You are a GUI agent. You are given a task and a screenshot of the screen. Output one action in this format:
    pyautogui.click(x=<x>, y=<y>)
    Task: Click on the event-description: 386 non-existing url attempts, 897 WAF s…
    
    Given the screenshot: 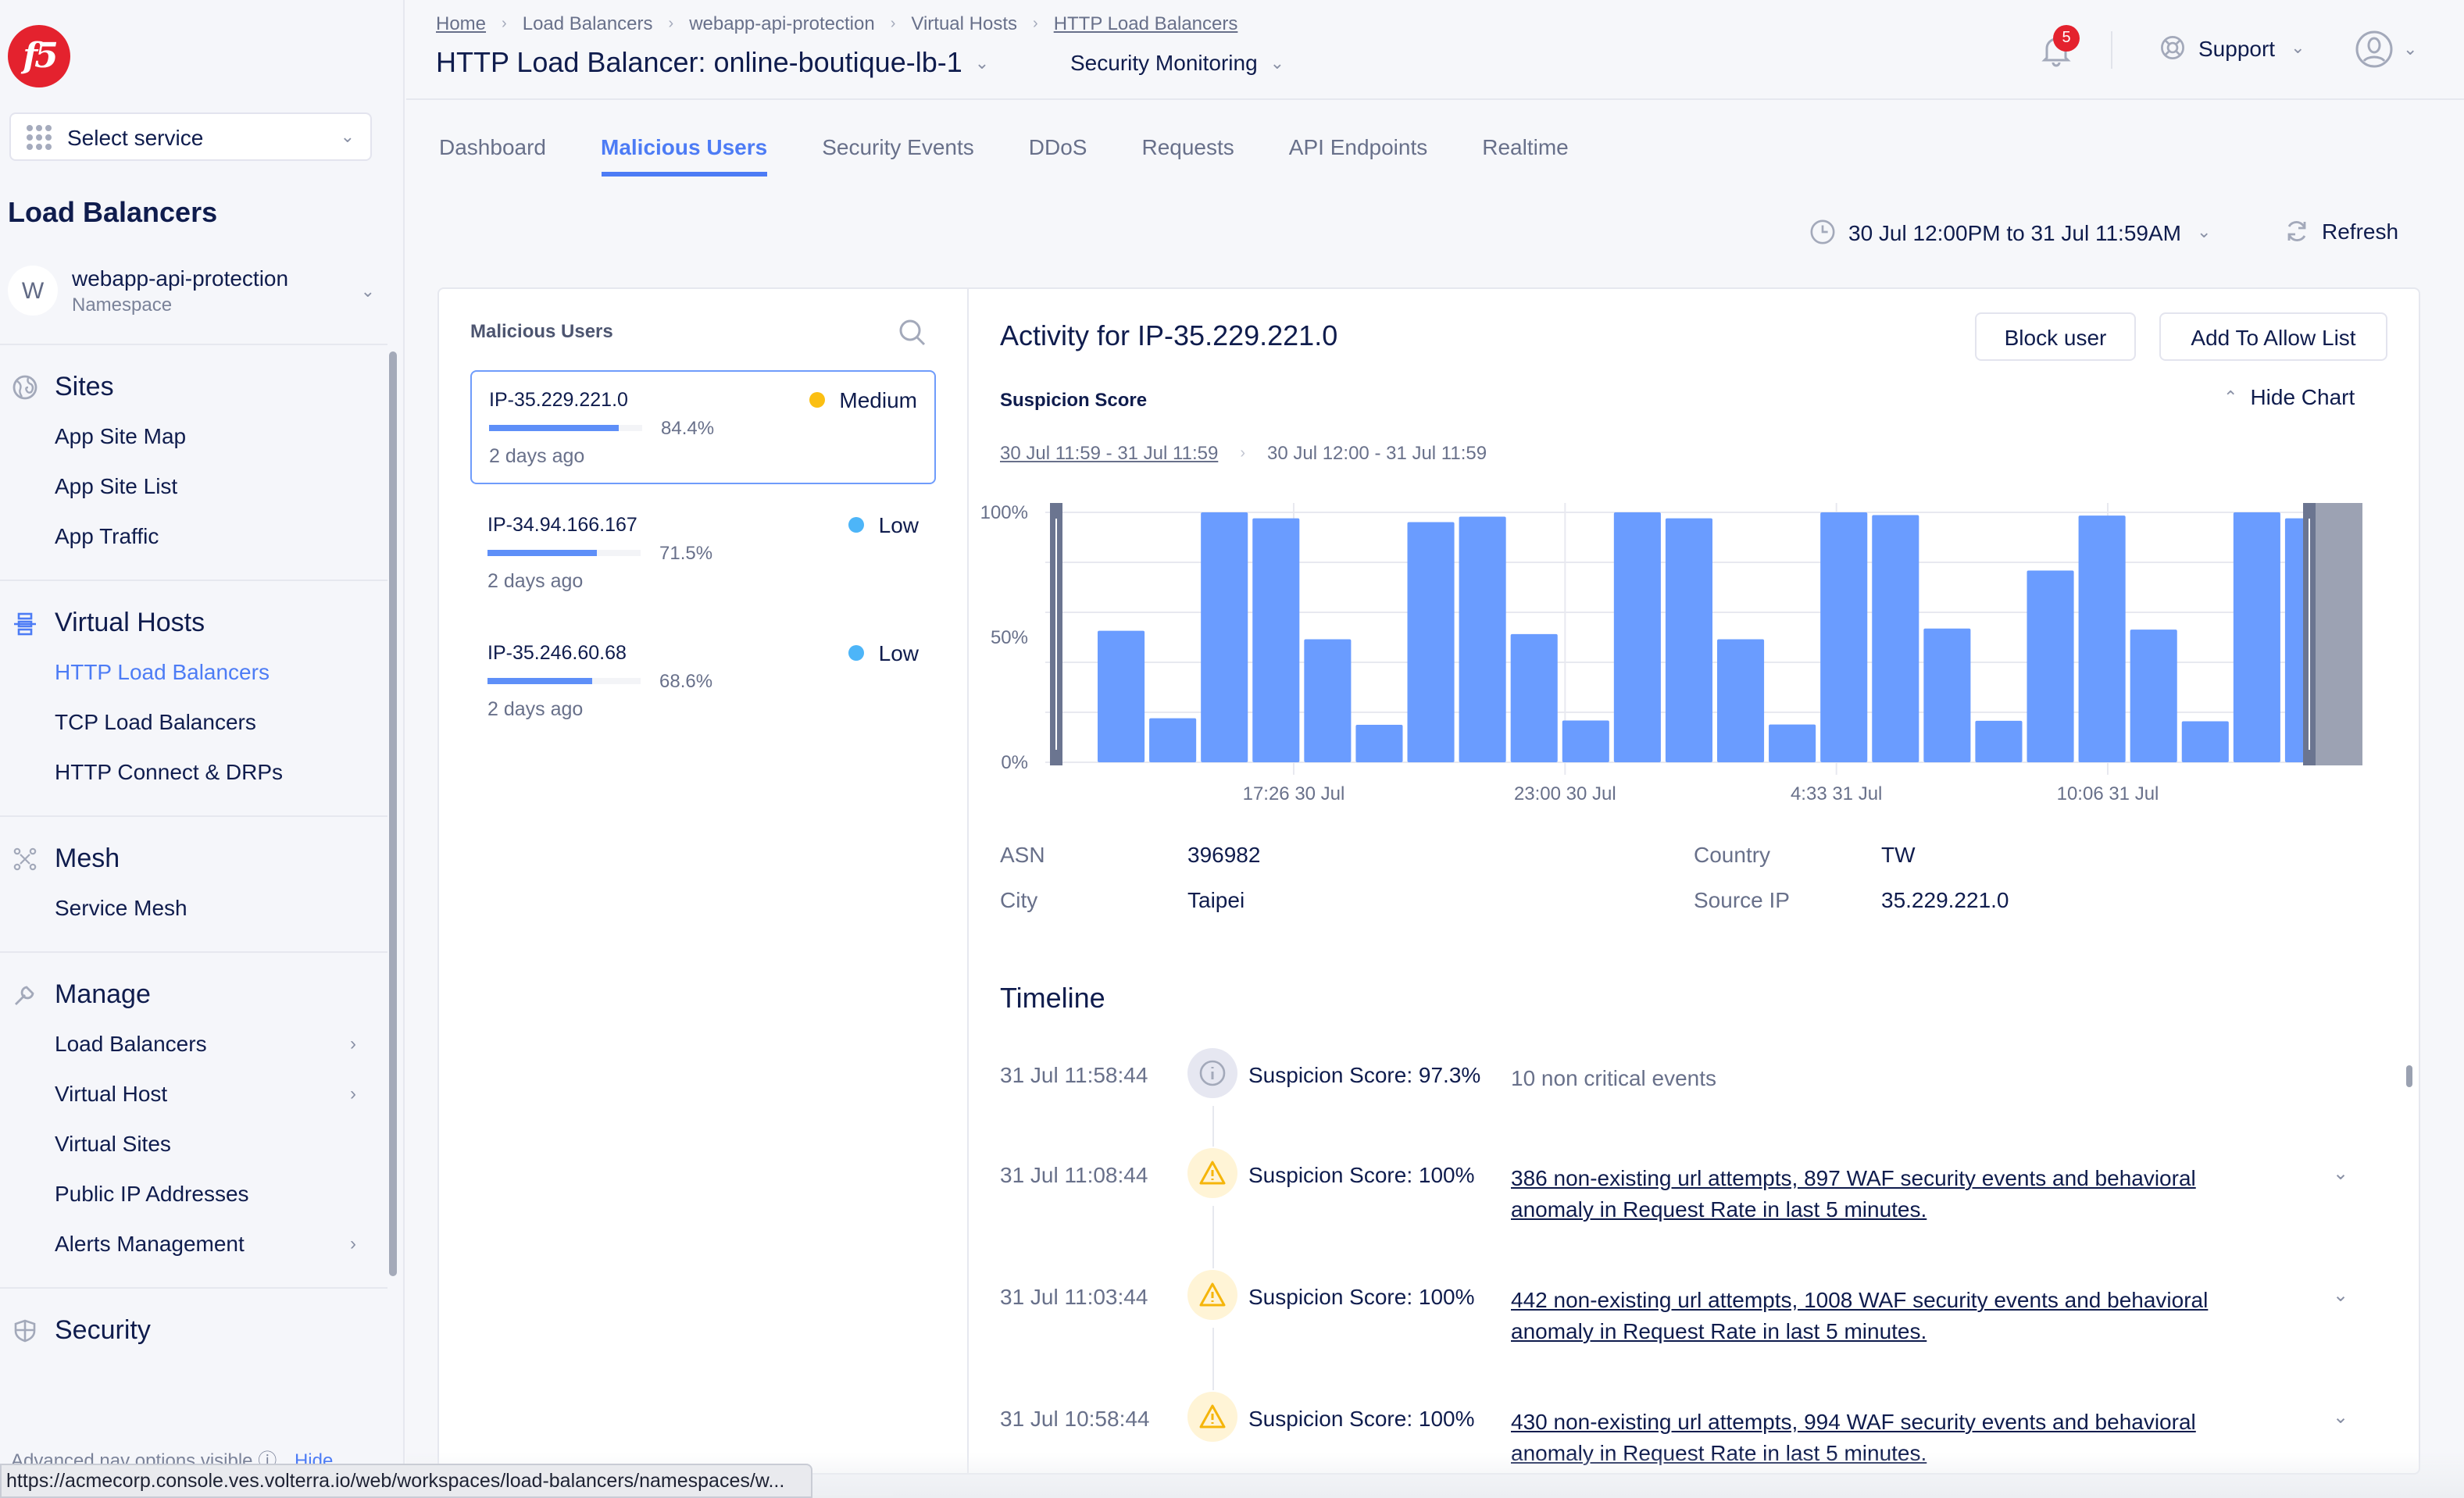 What is the action you would take?
    pyautogui.click(x=1894, y=1194)
    